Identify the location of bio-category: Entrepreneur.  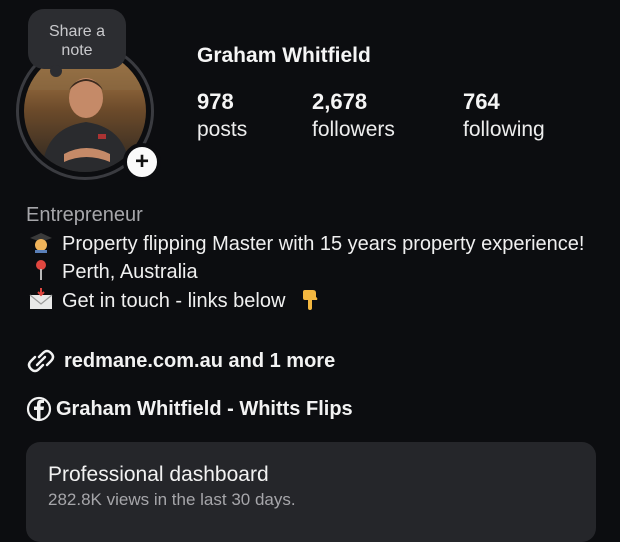
(84, 215).